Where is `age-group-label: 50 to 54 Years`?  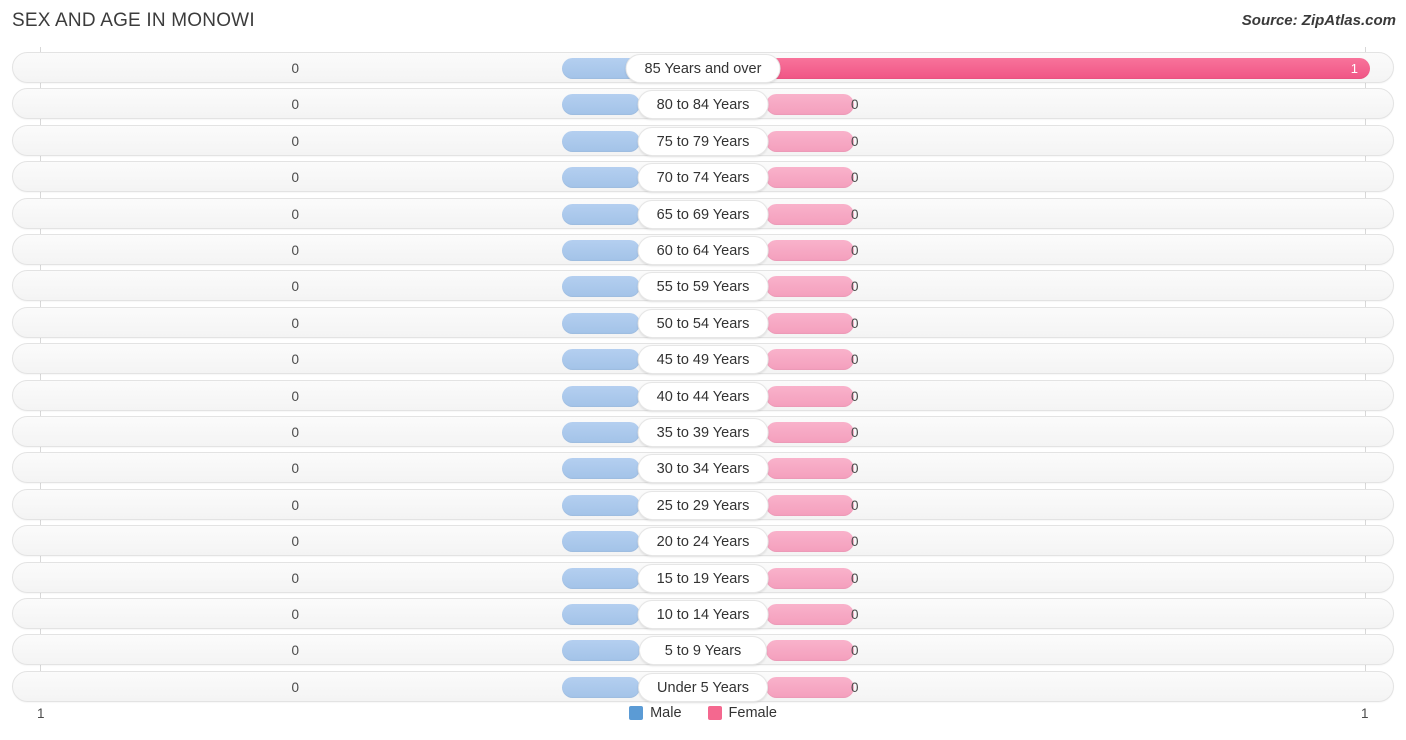 age-group-label: 50 to 54 Years is located at coordinates (703, 323).